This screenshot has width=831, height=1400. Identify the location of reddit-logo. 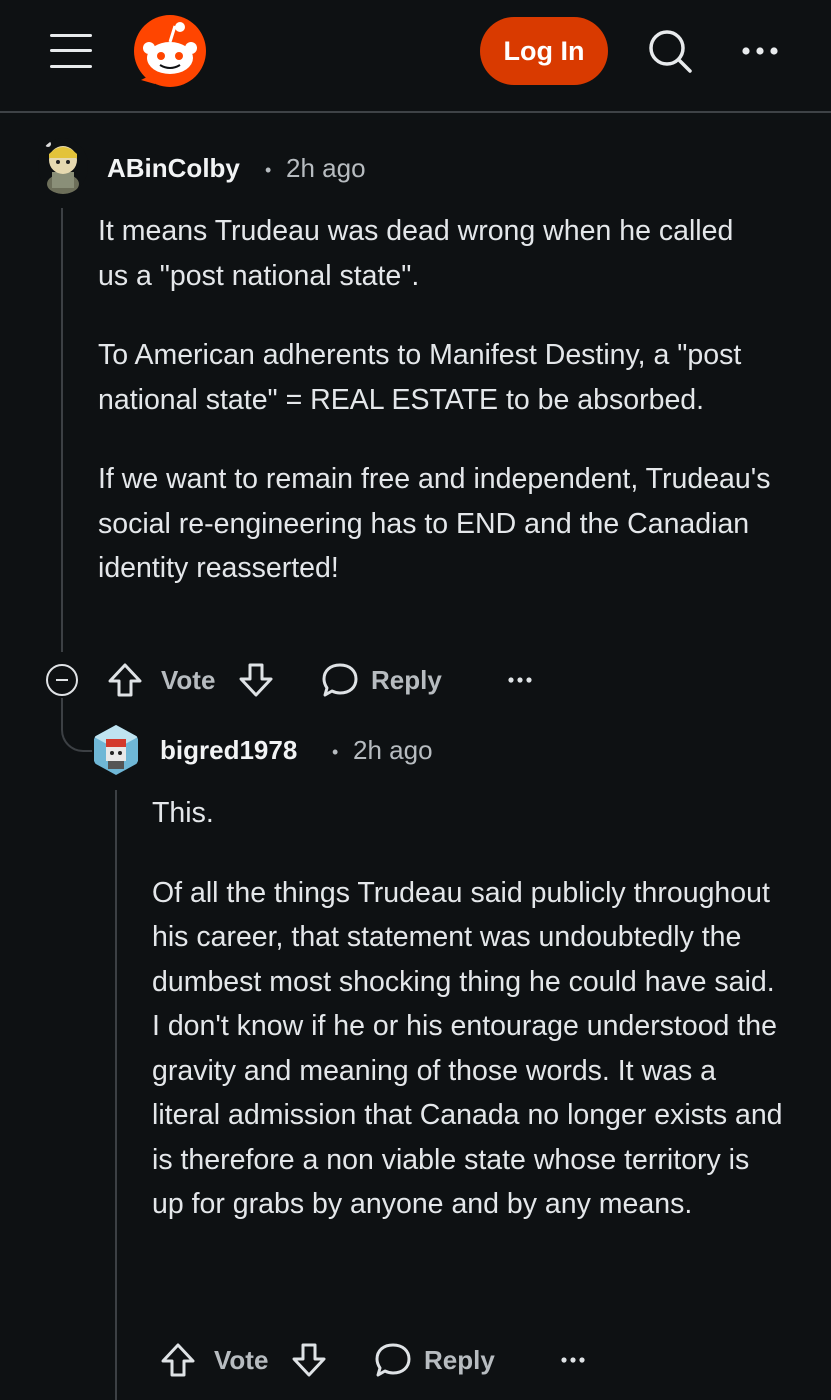
(170, 51).